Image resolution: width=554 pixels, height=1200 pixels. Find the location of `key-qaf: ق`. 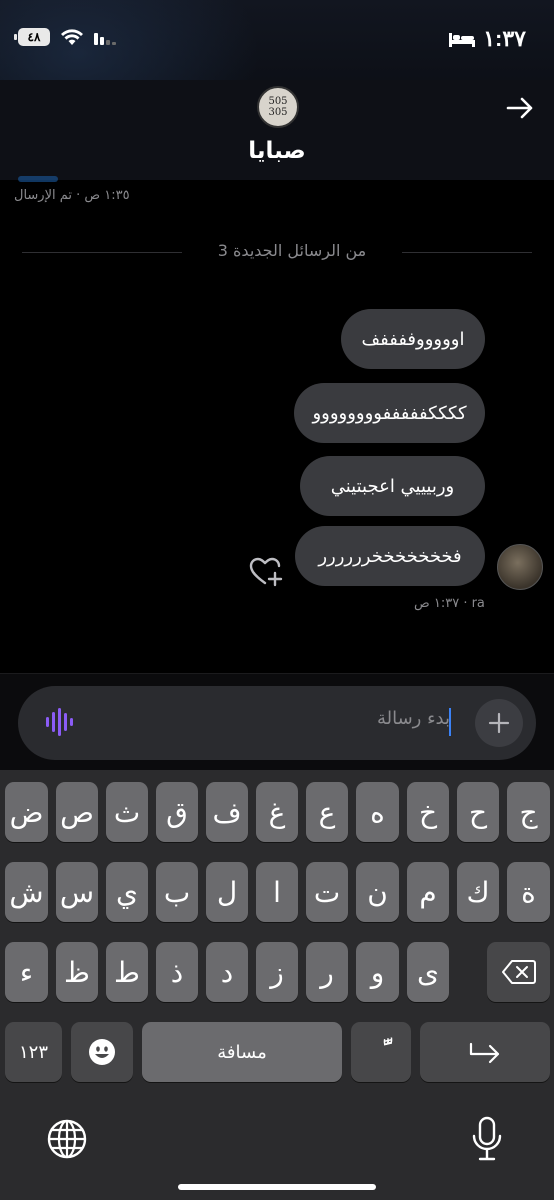

key-qaf: ق is located at coordinates (177, 812).